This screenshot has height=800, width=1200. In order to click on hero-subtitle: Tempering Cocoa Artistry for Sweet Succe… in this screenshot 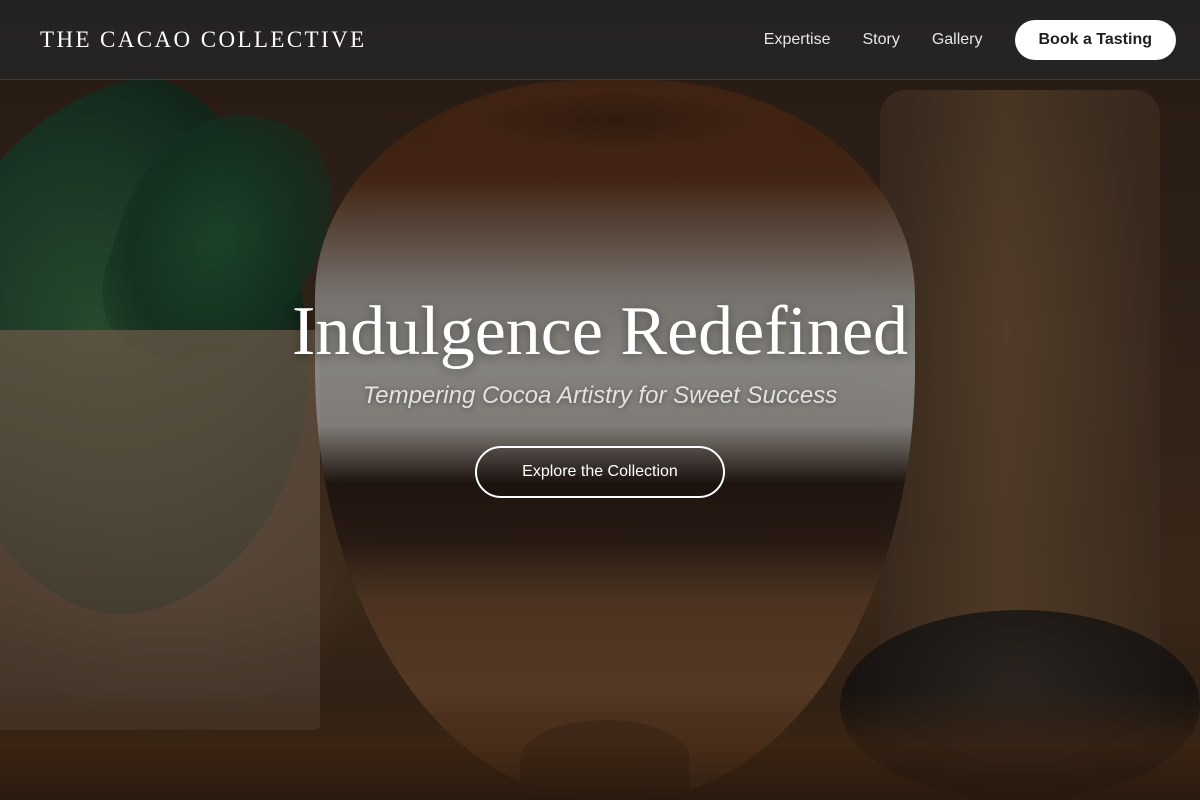, I will do `click(600, 395)`.